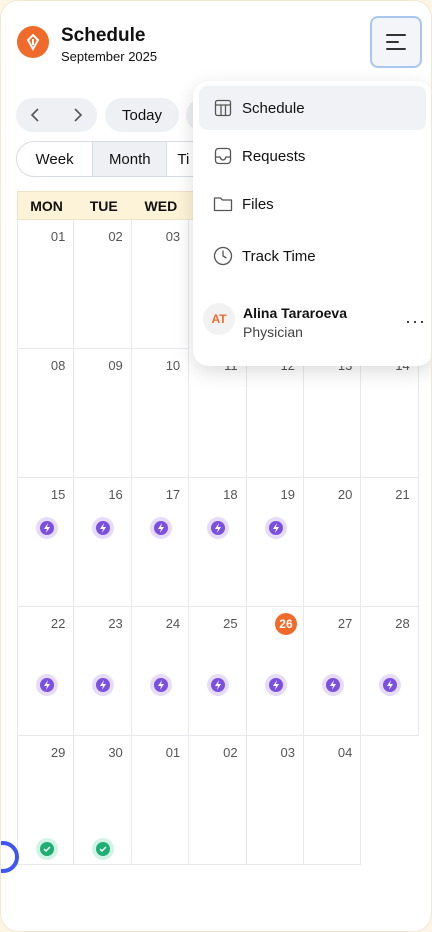 The width and height of the screenshot is (432, 932). What do you see at coordinates (345, 494) in the screenshot?
I see `day-number: 20` at bounding box center [345, 494].